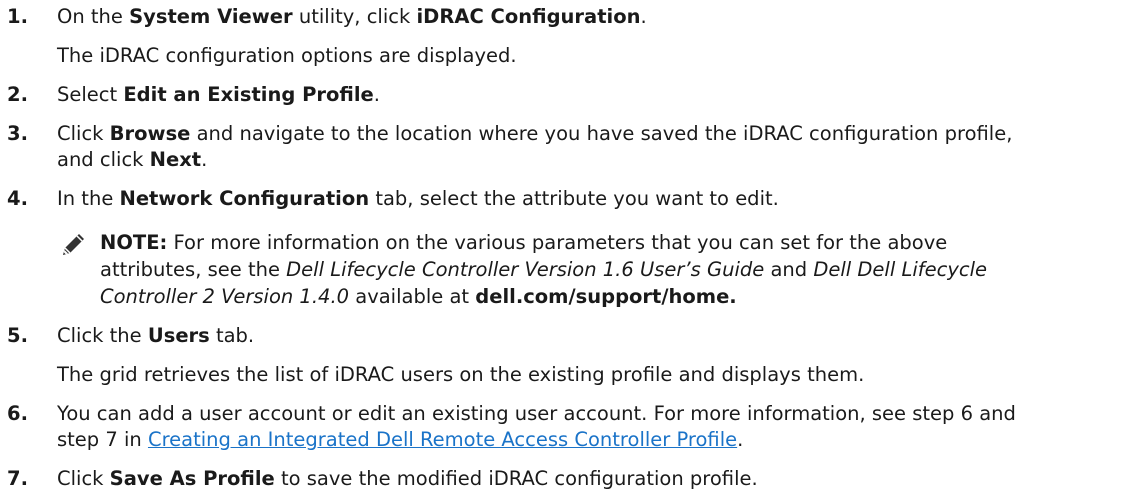  I want to click on note-label: NOTE:, so click(134, 242).